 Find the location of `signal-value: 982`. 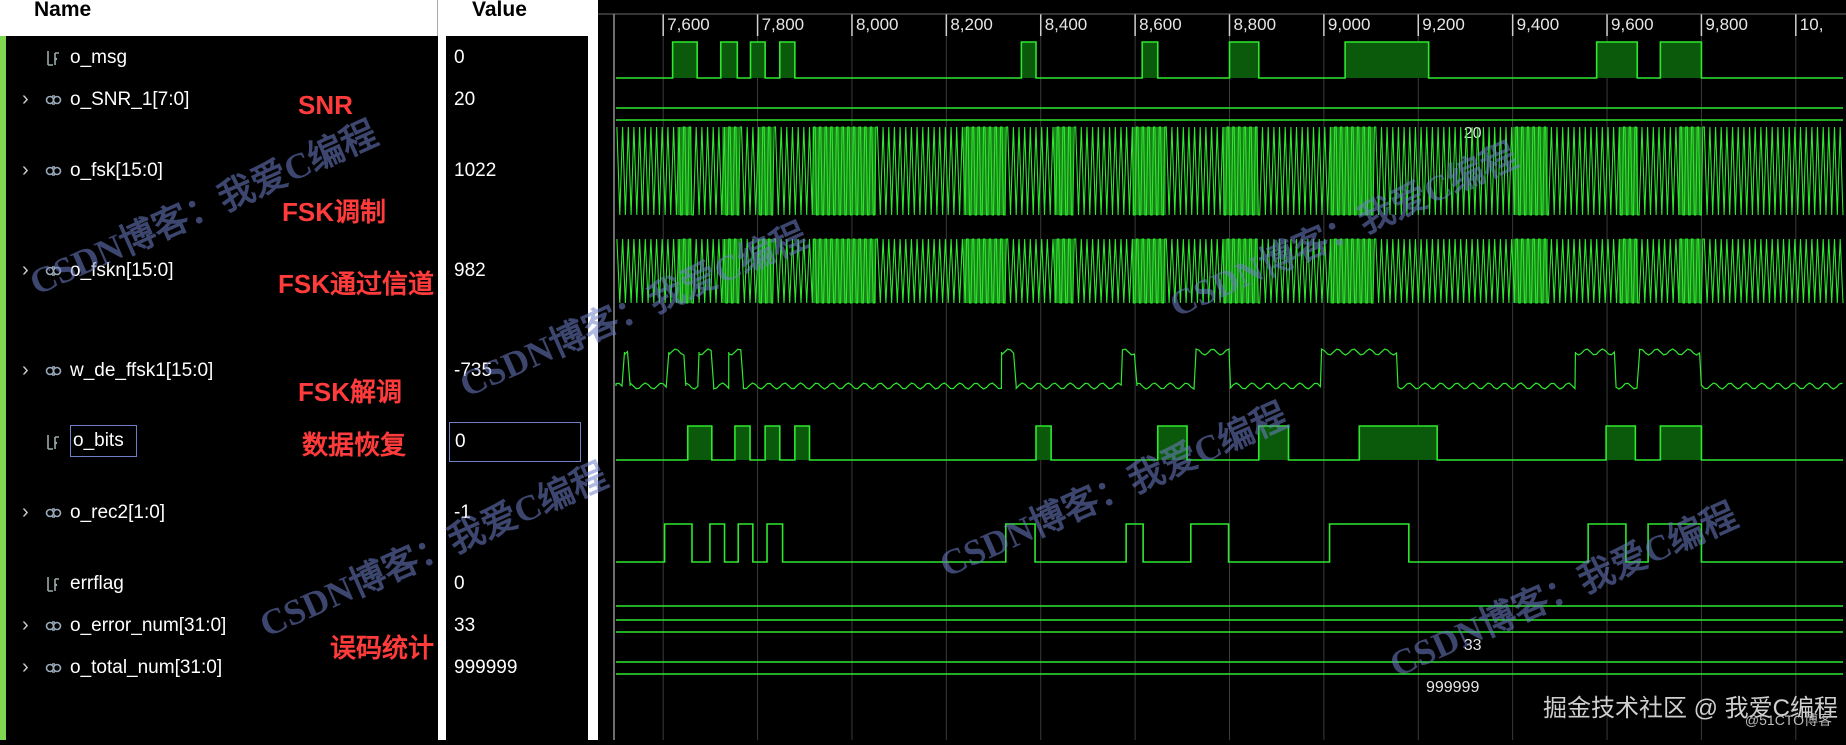

signal-value: 982 is located at coordinates (470, 270).